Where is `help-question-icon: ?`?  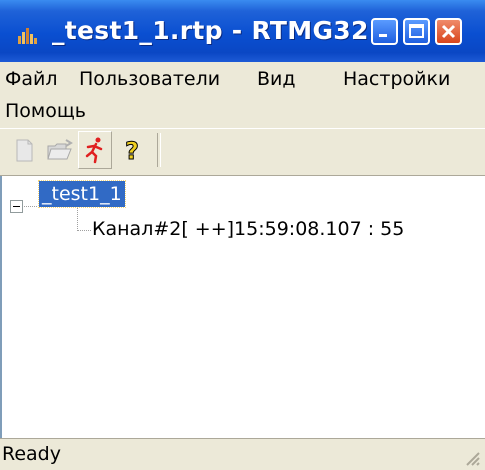
help-question-icon: ? is located at coordinates (134, 150).